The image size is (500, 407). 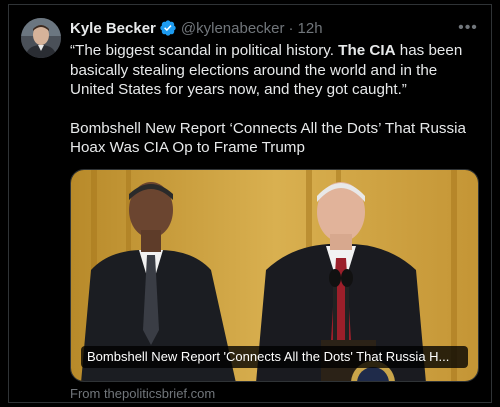 What do you see at coordinates (168, 28) in the screenshot?
I see `verified-badge-icon` at bounding box center [168, 28].